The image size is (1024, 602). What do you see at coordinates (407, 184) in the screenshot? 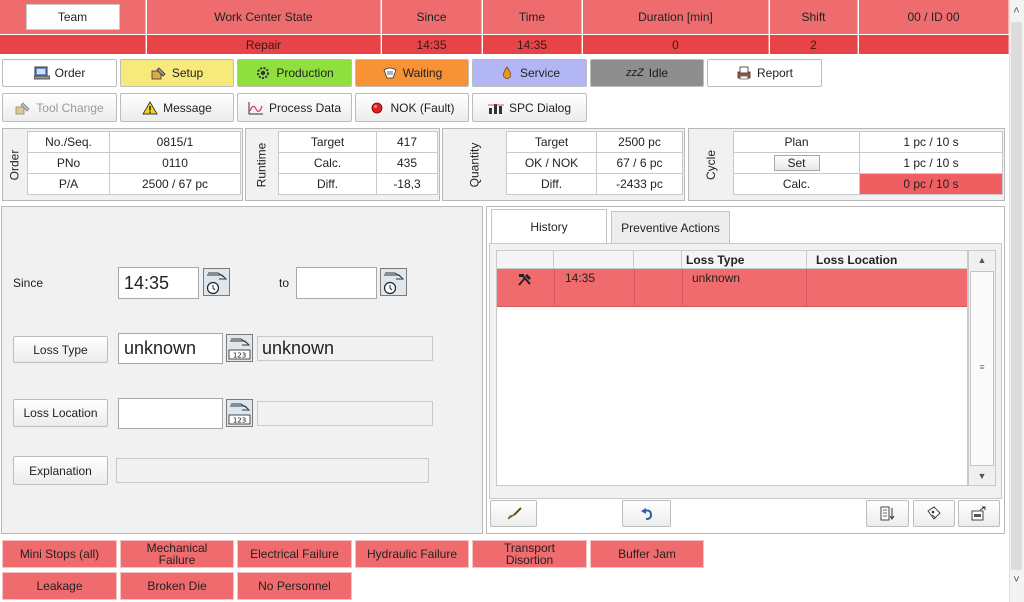
I see `runtime-value: -18,3` at bounding box center [407, 184].